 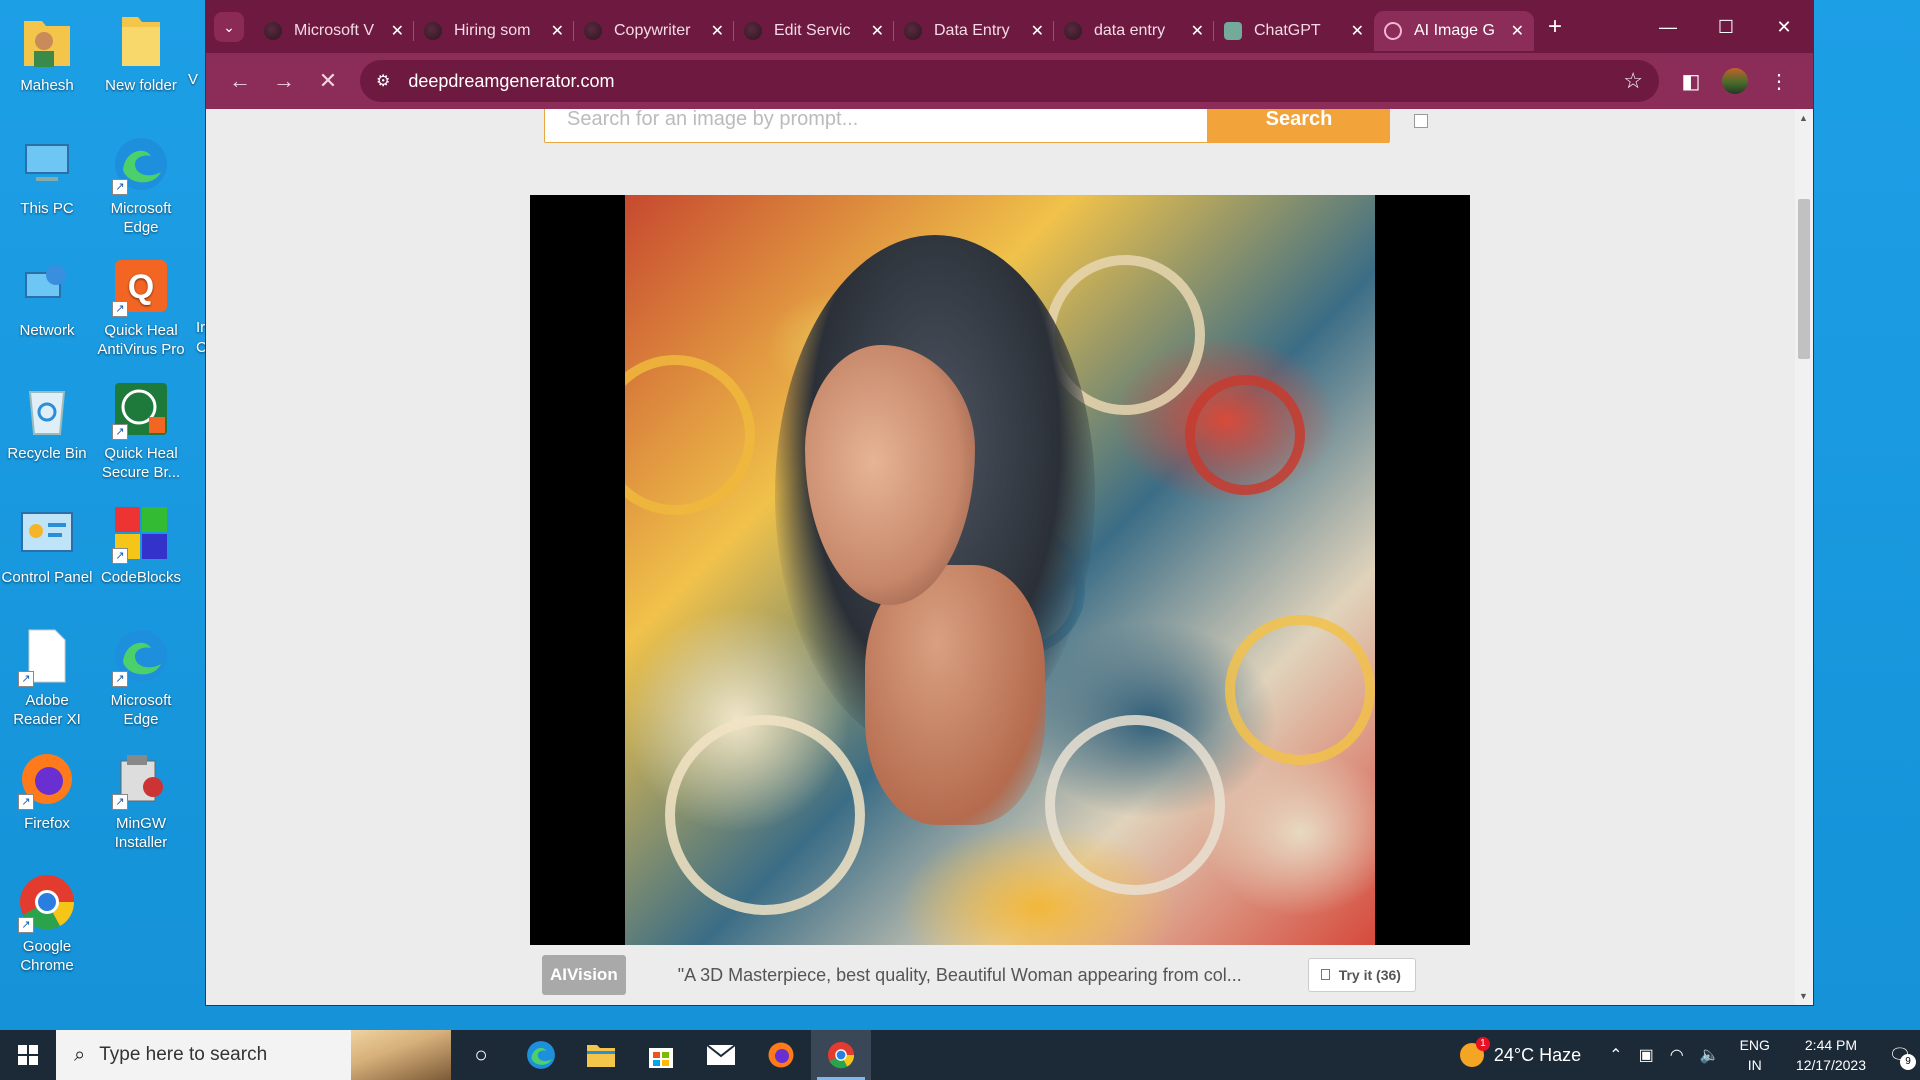 I want to click on desktop-icon-firefox: ↗ Firefox, so click(x=47, y=790).